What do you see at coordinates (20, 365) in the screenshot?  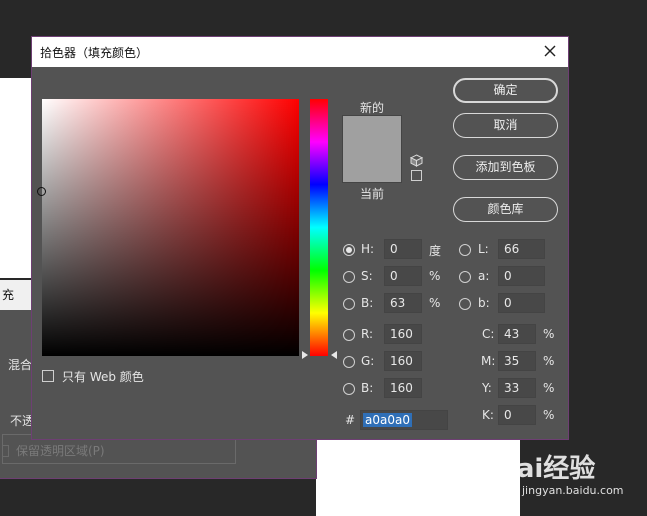 I see `blend-label: 混合` at bounding box center [20, 365].